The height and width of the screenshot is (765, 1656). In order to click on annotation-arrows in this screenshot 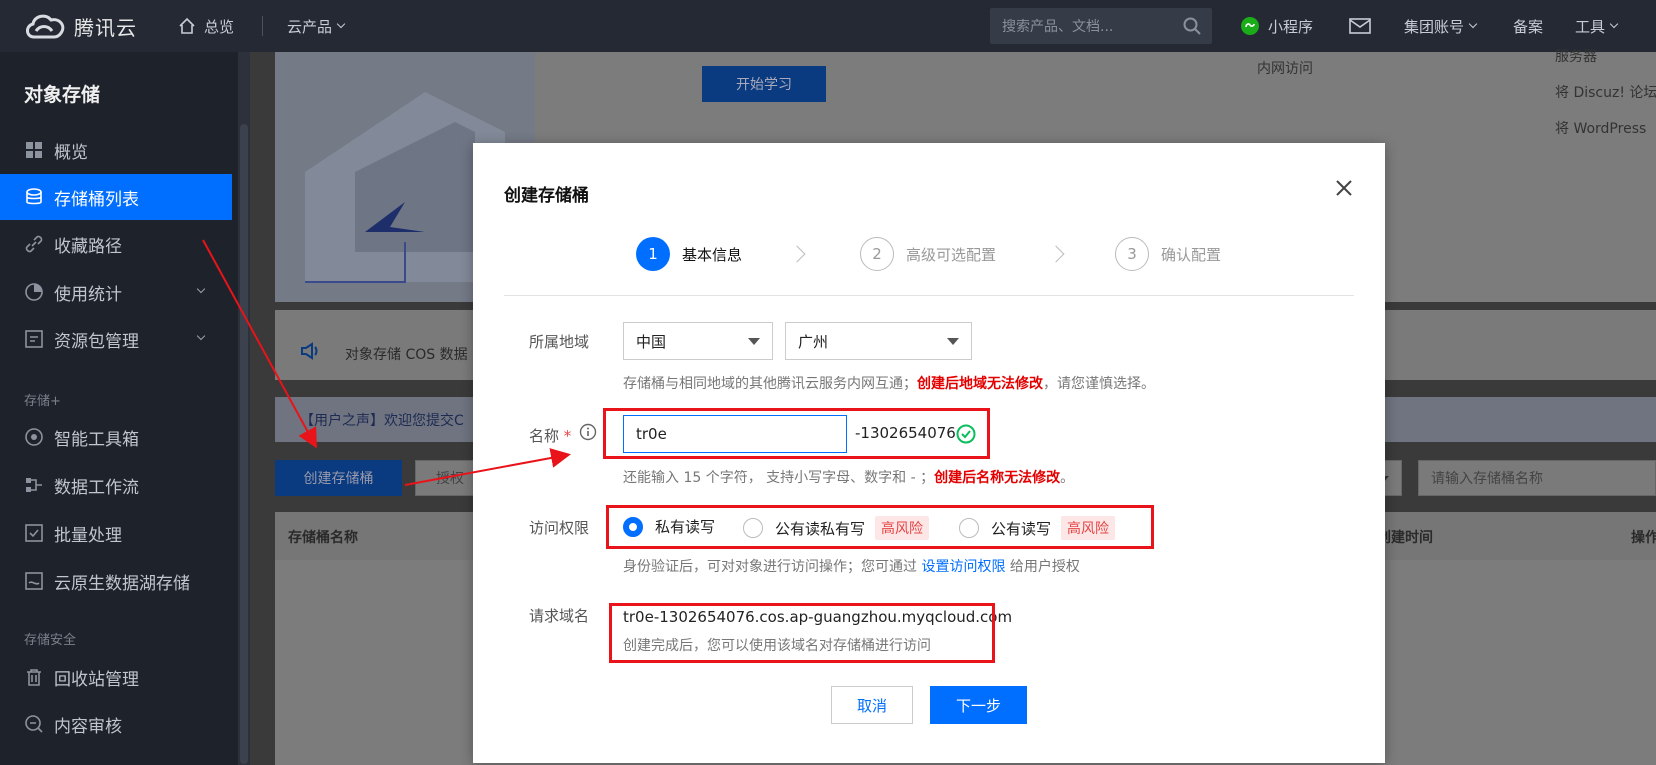, I will do `click(386, 362)`.